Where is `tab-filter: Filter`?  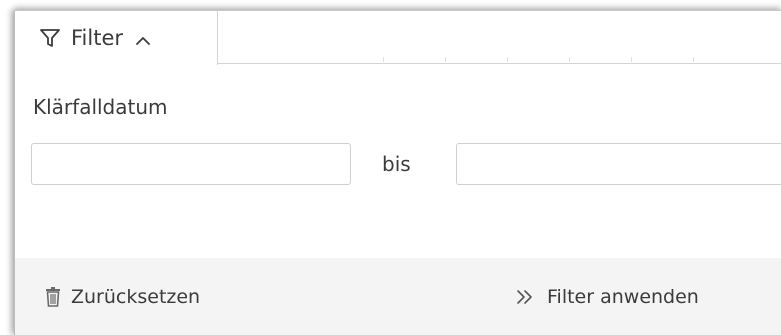 tab-filter: Filter is located at coordinates (116, 38).